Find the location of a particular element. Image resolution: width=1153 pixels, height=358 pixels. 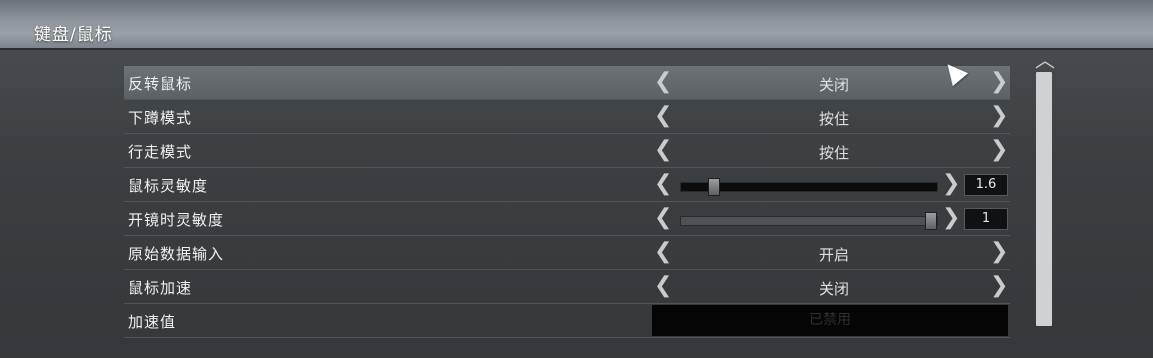

setting-label: 原始数据输入 is located at coordinates (176, 254).